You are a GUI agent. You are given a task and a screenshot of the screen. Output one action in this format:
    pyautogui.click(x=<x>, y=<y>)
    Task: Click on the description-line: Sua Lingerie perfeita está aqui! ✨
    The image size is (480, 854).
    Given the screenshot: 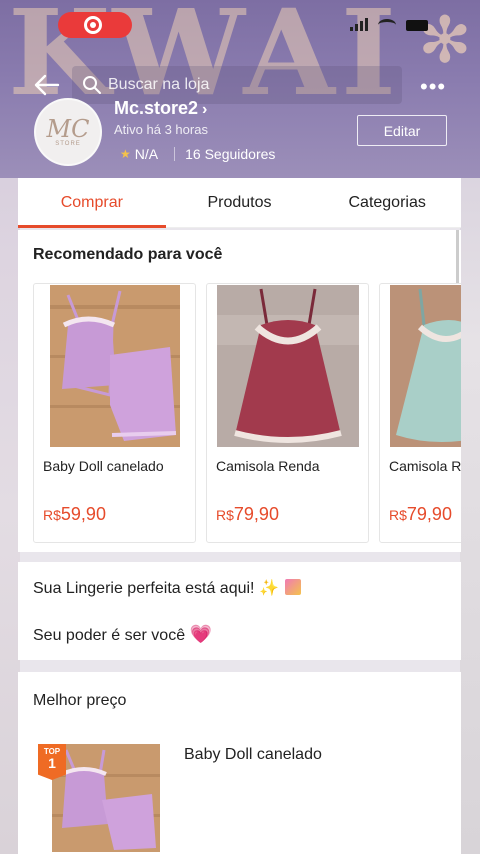 What is the action you would take?
    pyautogui.click(x=167, y=588)
    